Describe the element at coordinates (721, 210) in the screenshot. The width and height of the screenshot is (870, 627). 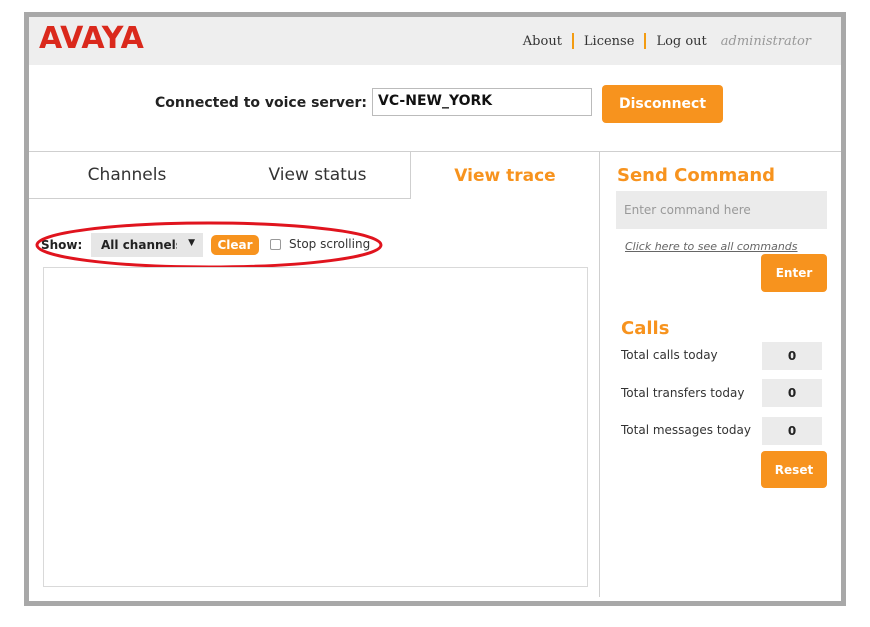
I see `command-input: Enter command here` at that location.